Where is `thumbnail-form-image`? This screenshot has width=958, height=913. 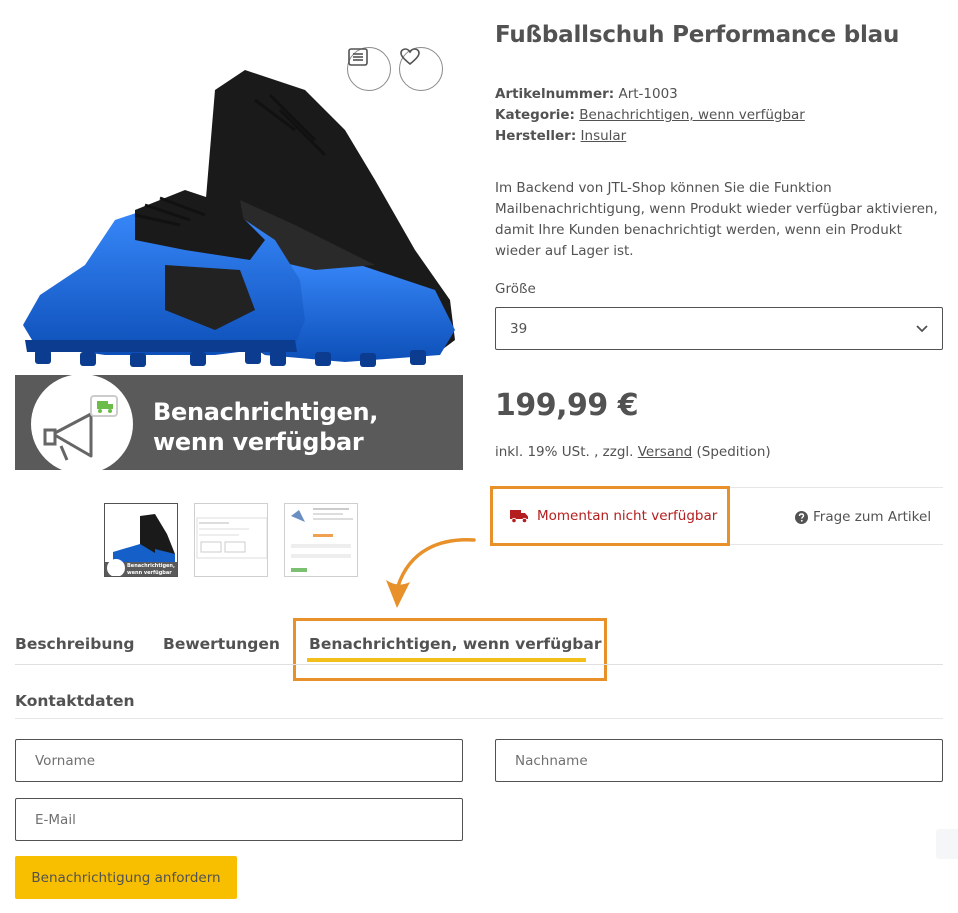 thumbnail-form-image is located at coordinates (322, 540).